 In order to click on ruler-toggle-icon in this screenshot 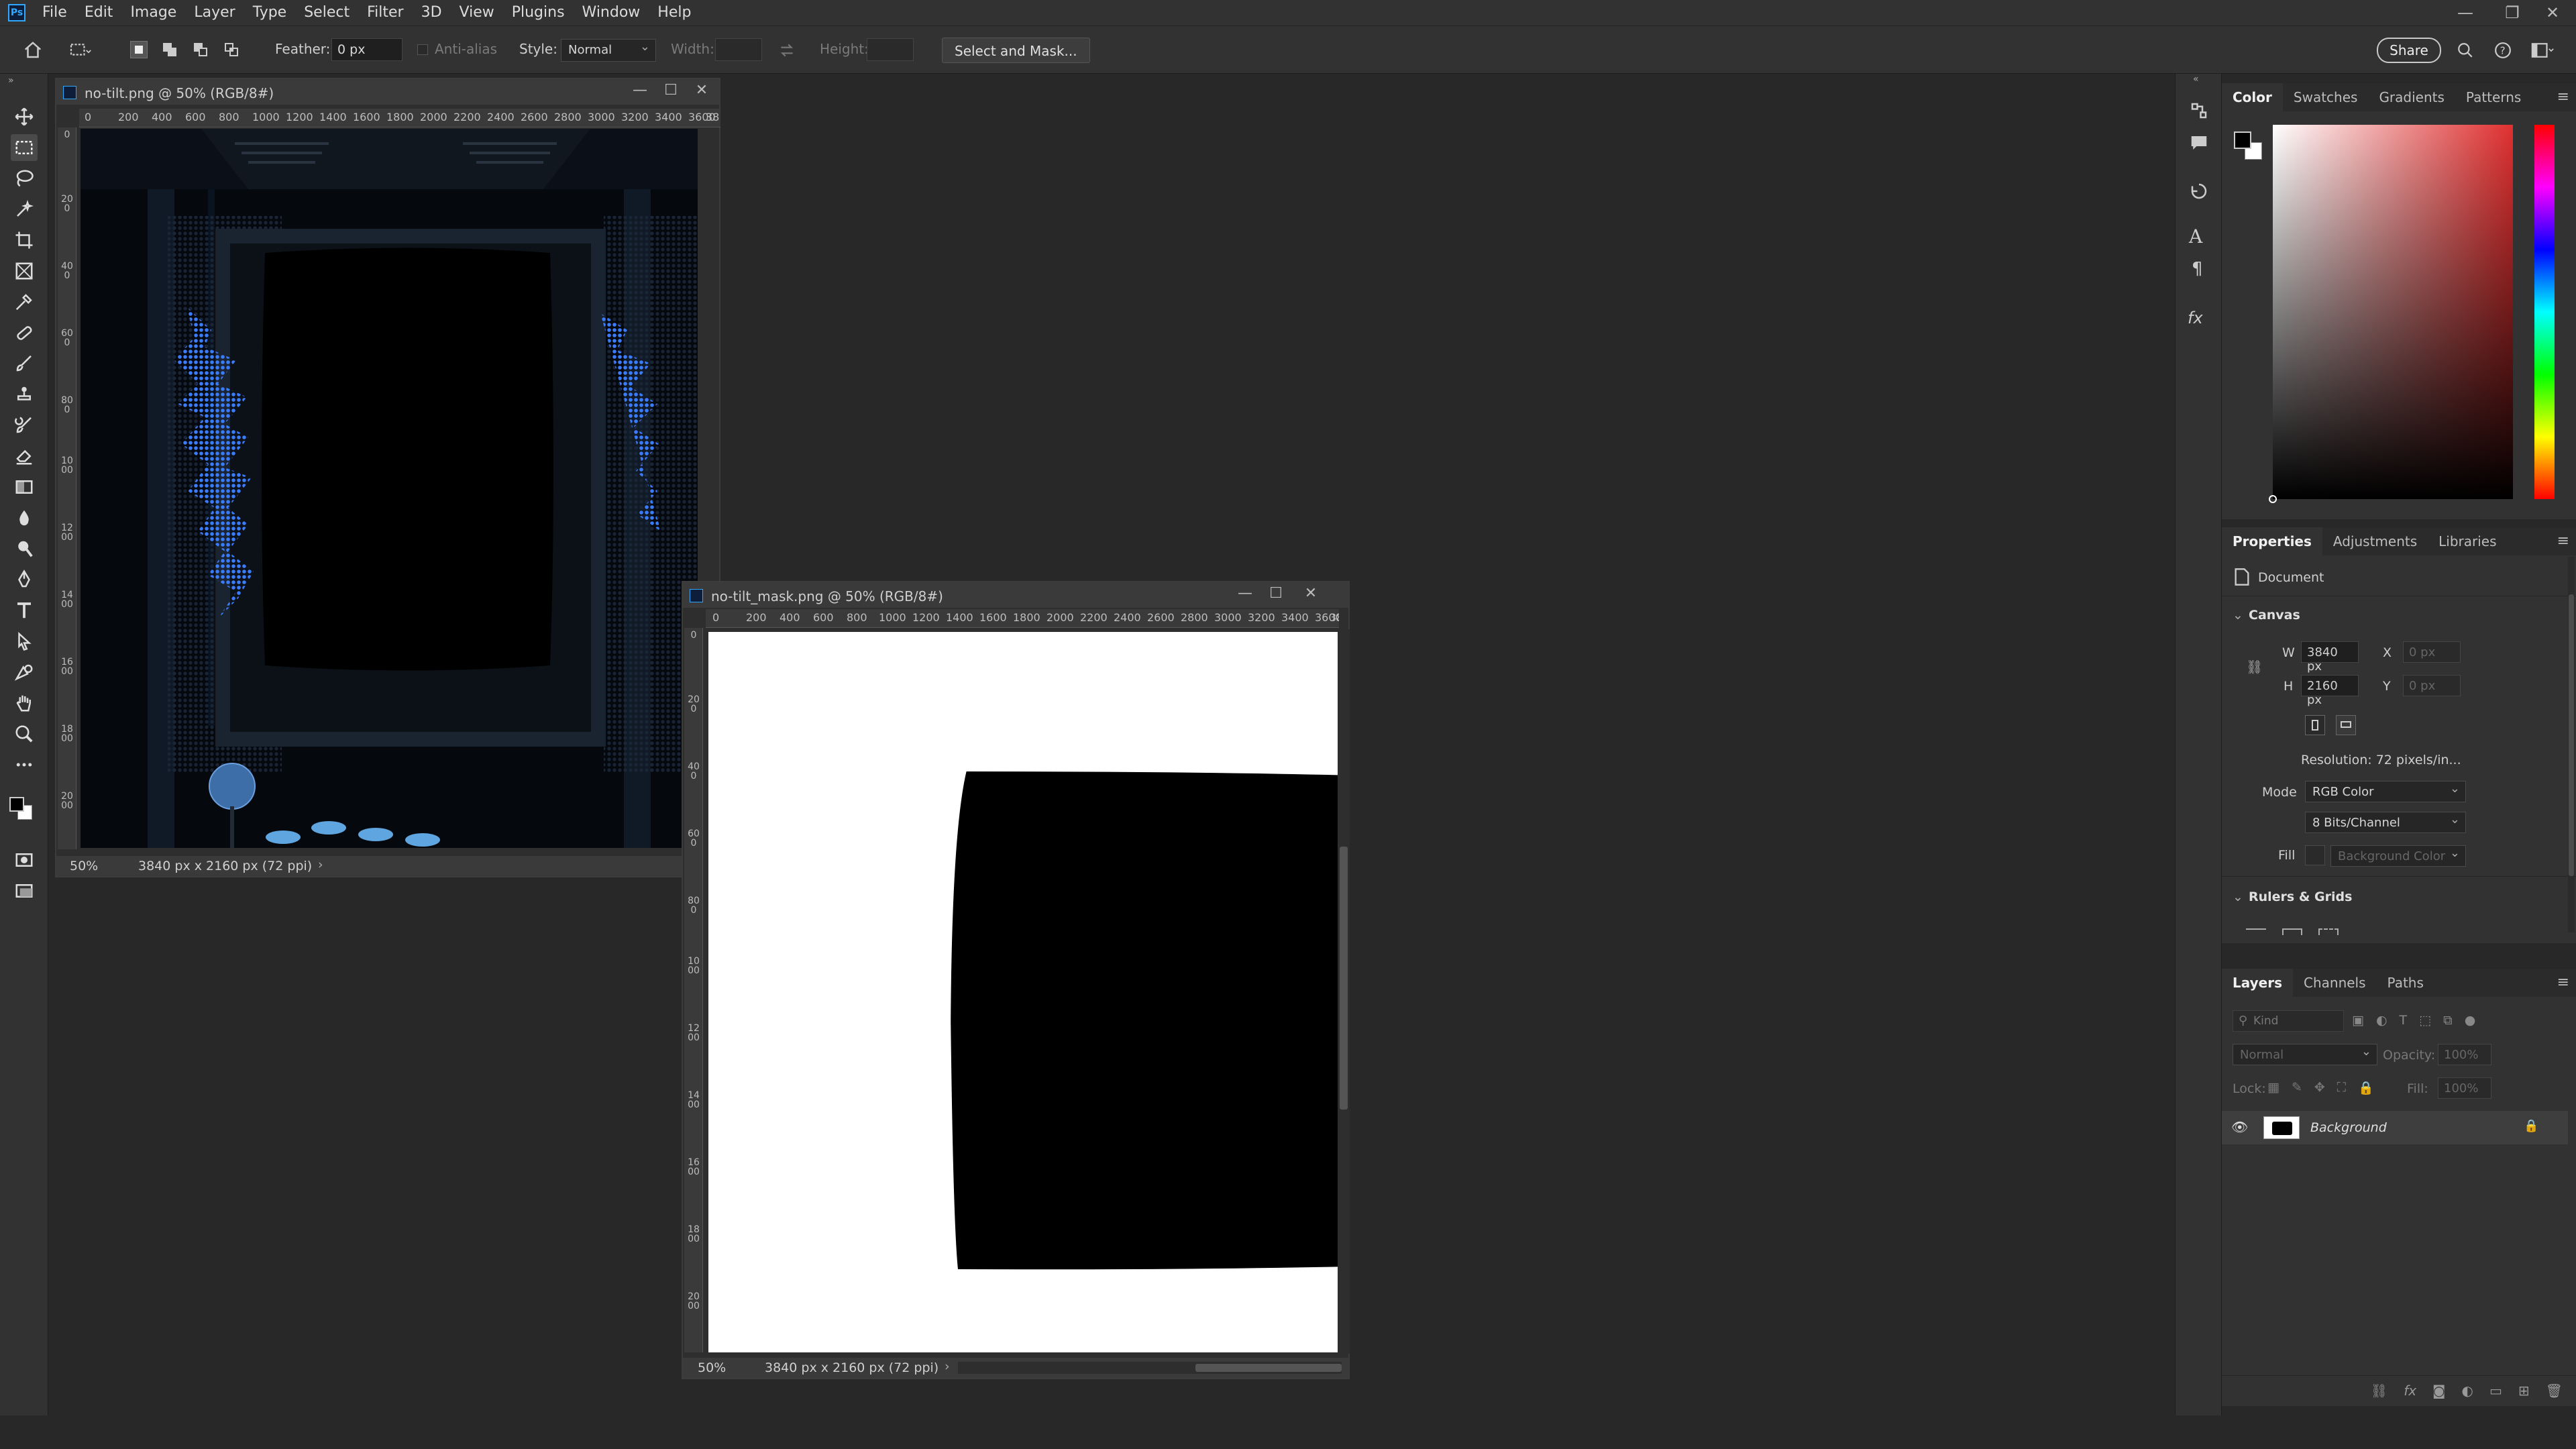, I will do `click(2256, 931)`.